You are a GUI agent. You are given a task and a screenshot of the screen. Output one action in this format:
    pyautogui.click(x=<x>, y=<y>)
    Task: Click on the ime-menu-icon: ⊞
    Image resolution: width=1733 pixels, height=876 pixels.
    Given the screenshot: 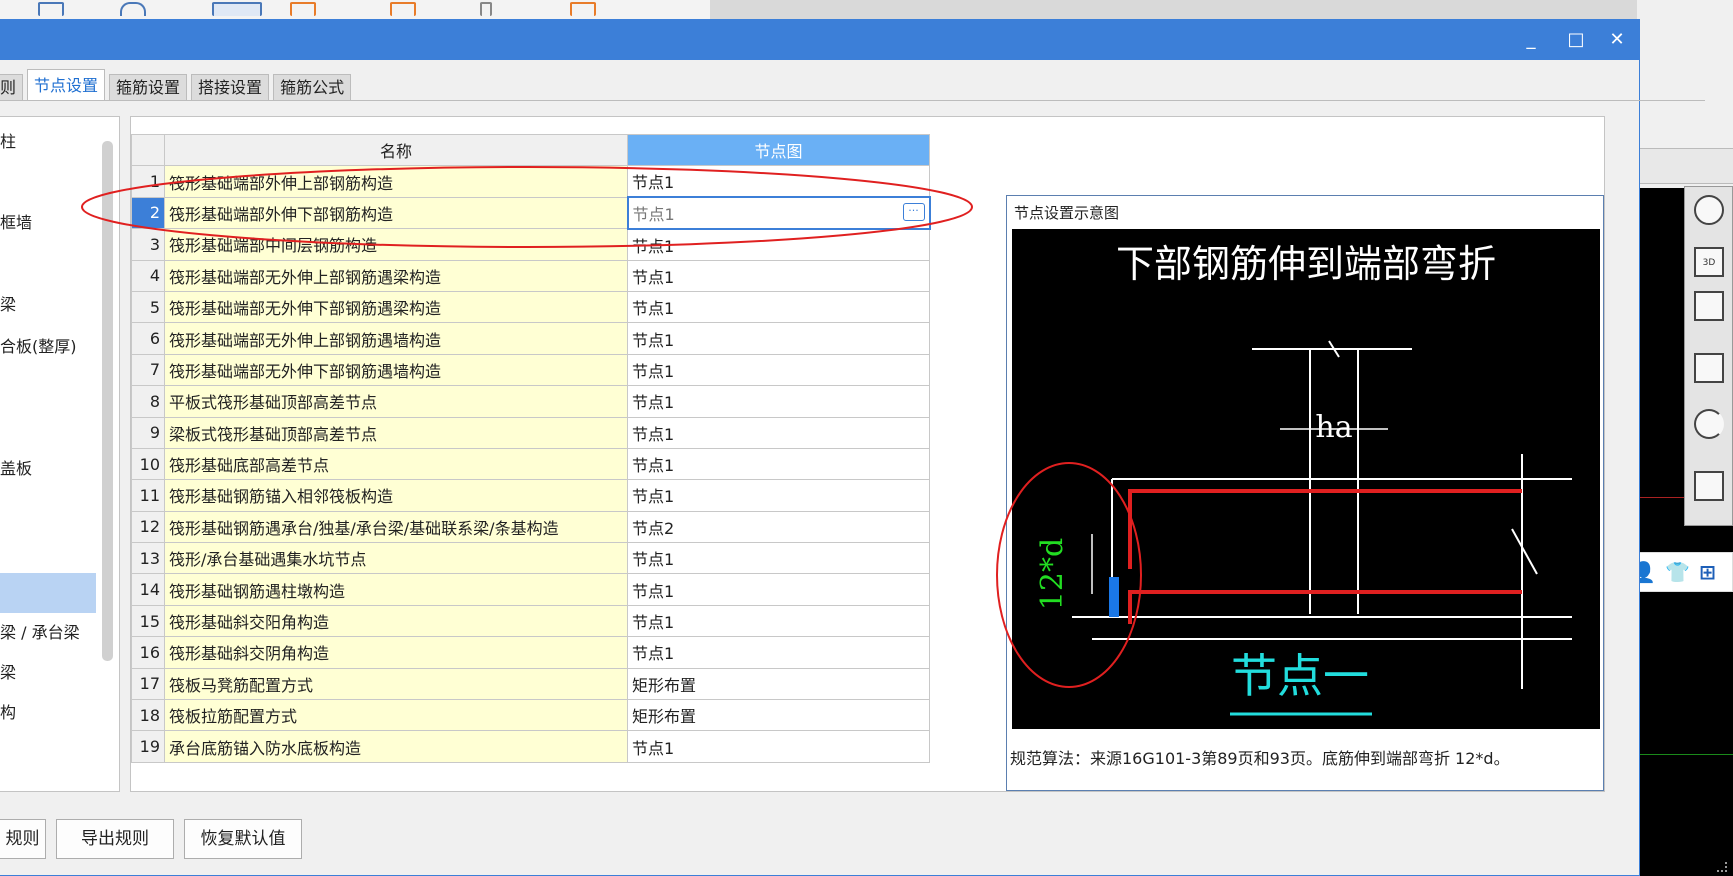 What is the action you would take?
    pyautogui.click(x=1707, y=572)
    